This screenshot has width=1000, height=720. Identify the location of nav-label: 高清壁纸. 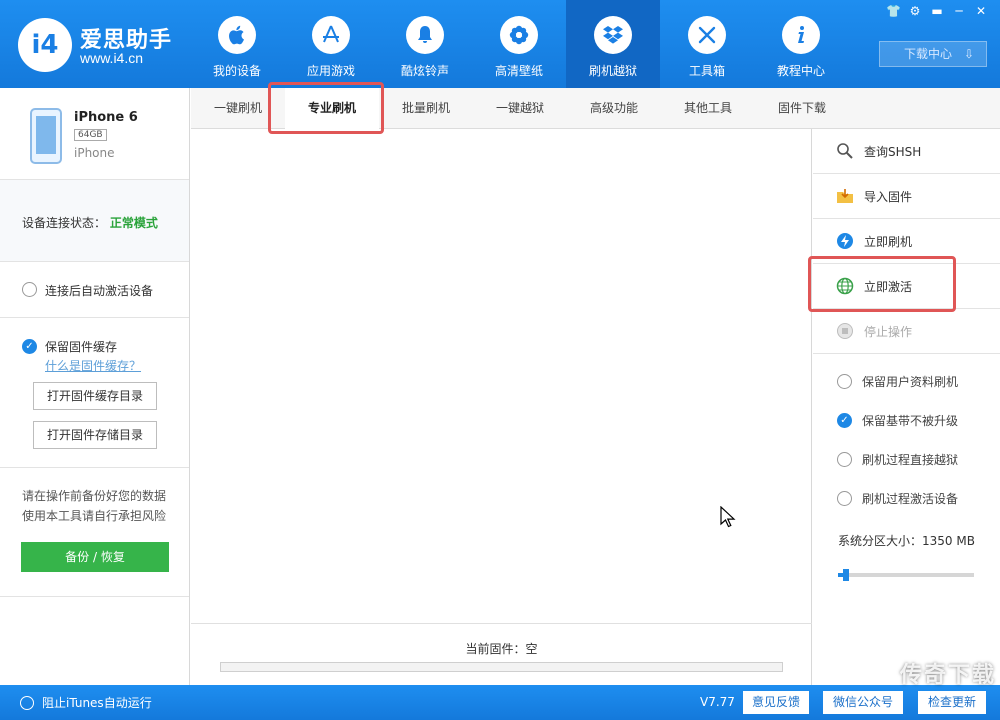
(518, 71).